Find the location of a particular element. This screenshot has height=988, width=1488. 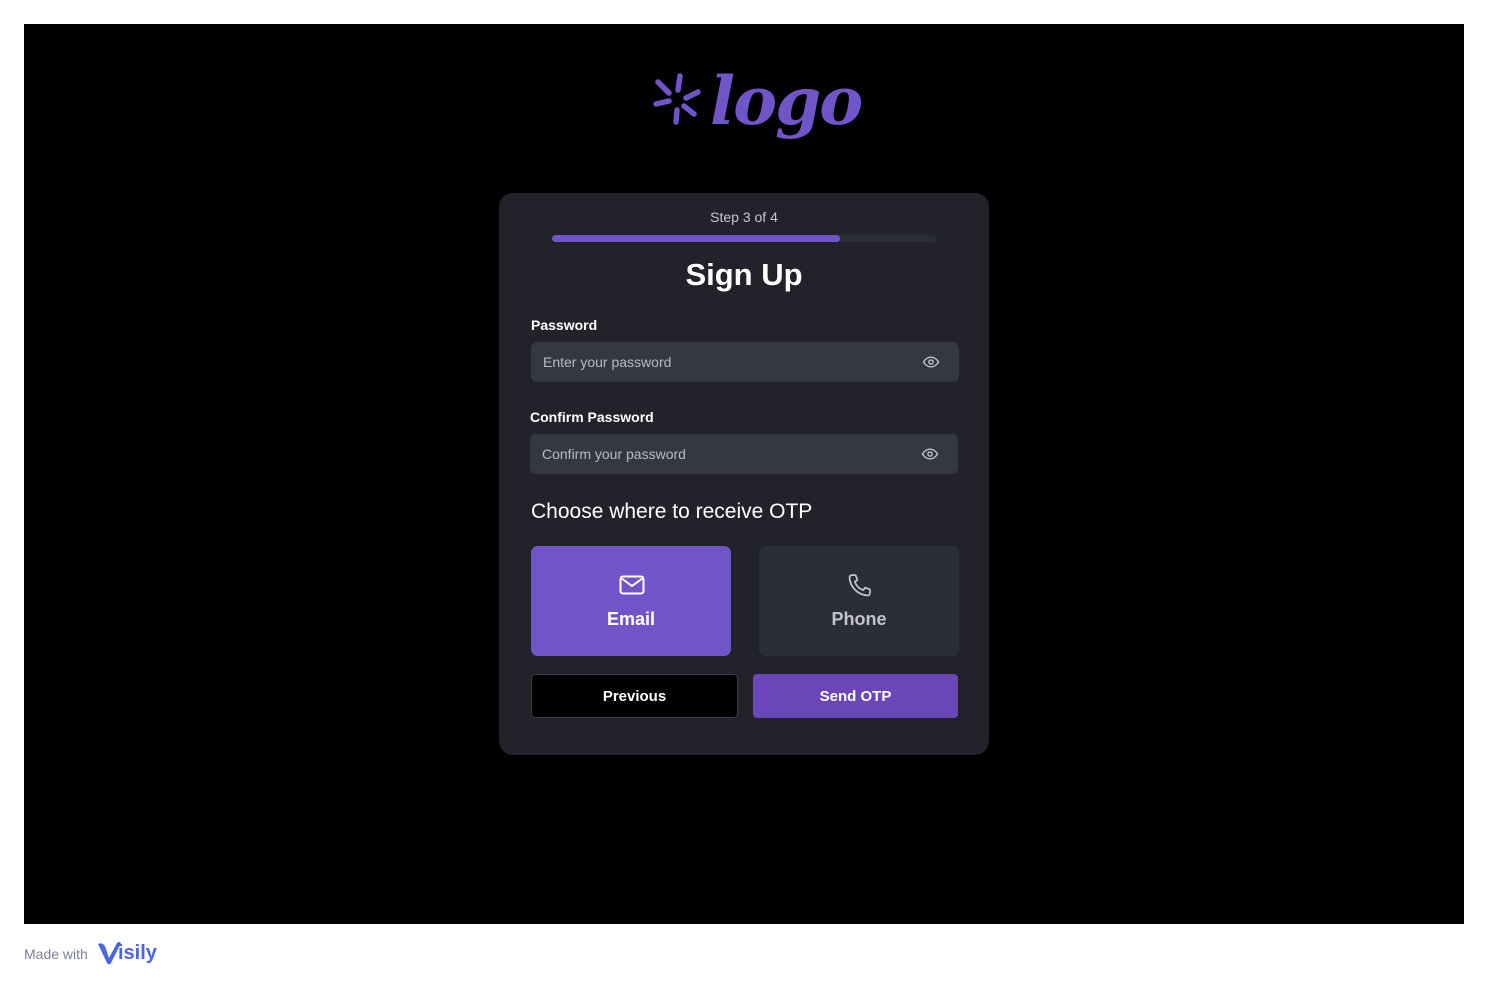

progress-bar is located at coordinates (744, 238).